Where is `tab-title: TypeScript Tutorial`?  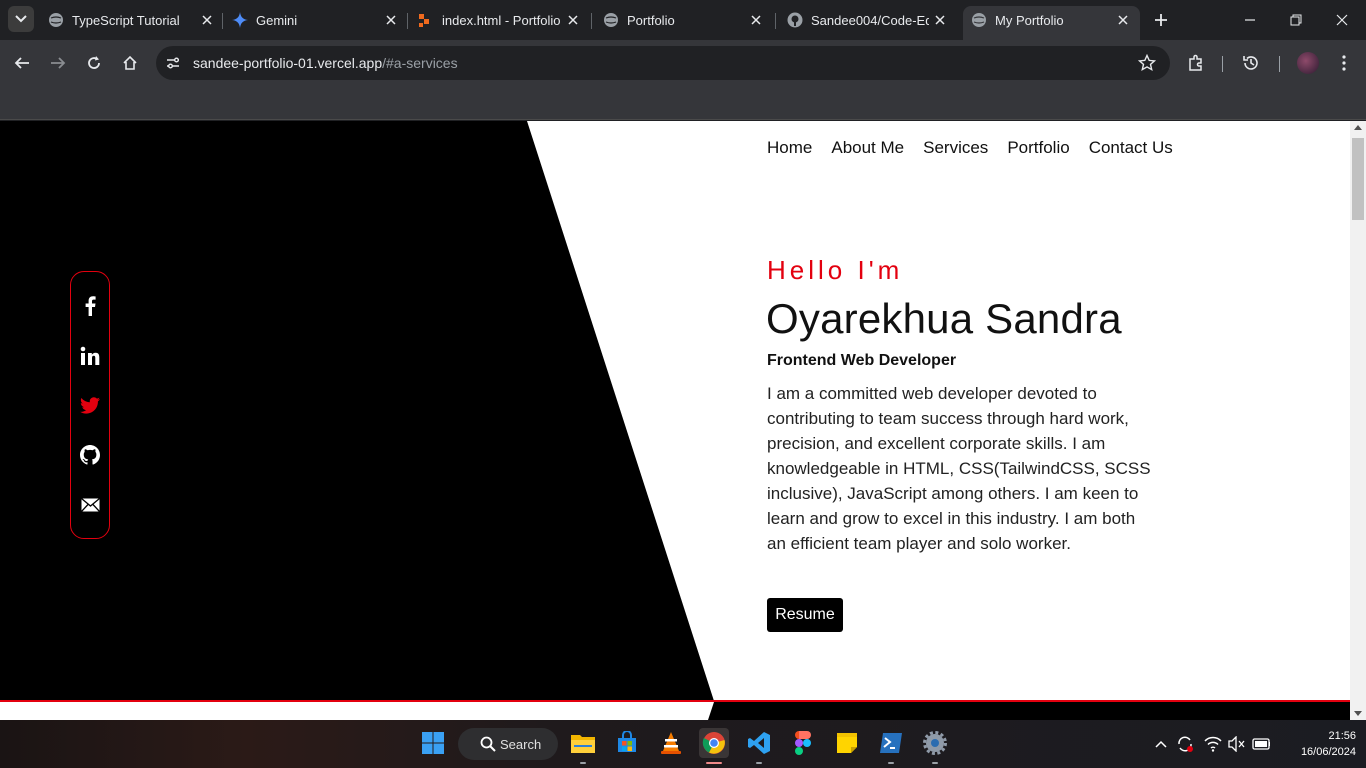 tab-title: TypeScript Tutorial is located at coordinates (126, 20).